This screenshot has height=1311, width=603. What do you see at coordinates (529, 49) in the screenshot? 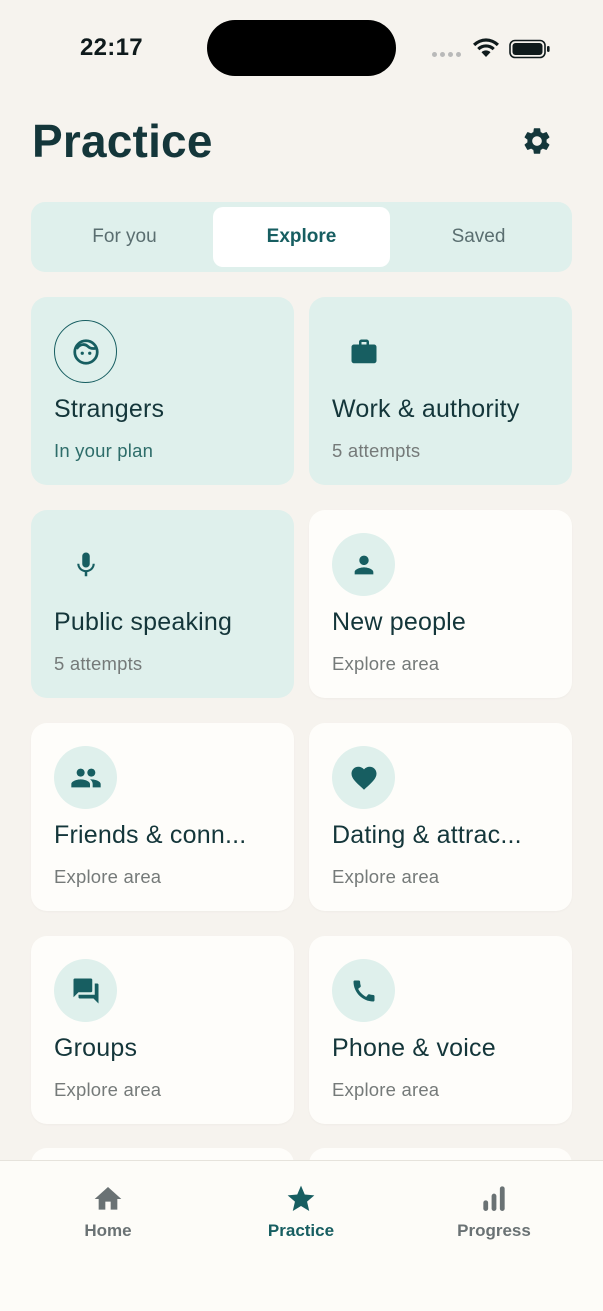
I see `battery-icon` at bounding box center [529, 49].